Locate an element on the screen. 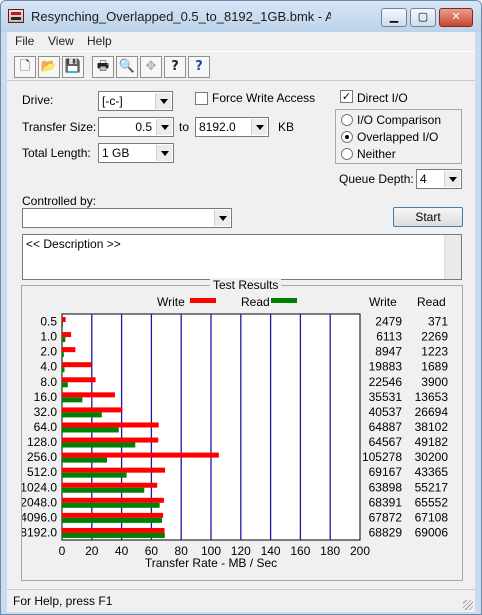 This screenshot has height=615, width=482. write-value-label: 19883 is located at coordinates (386, 367).